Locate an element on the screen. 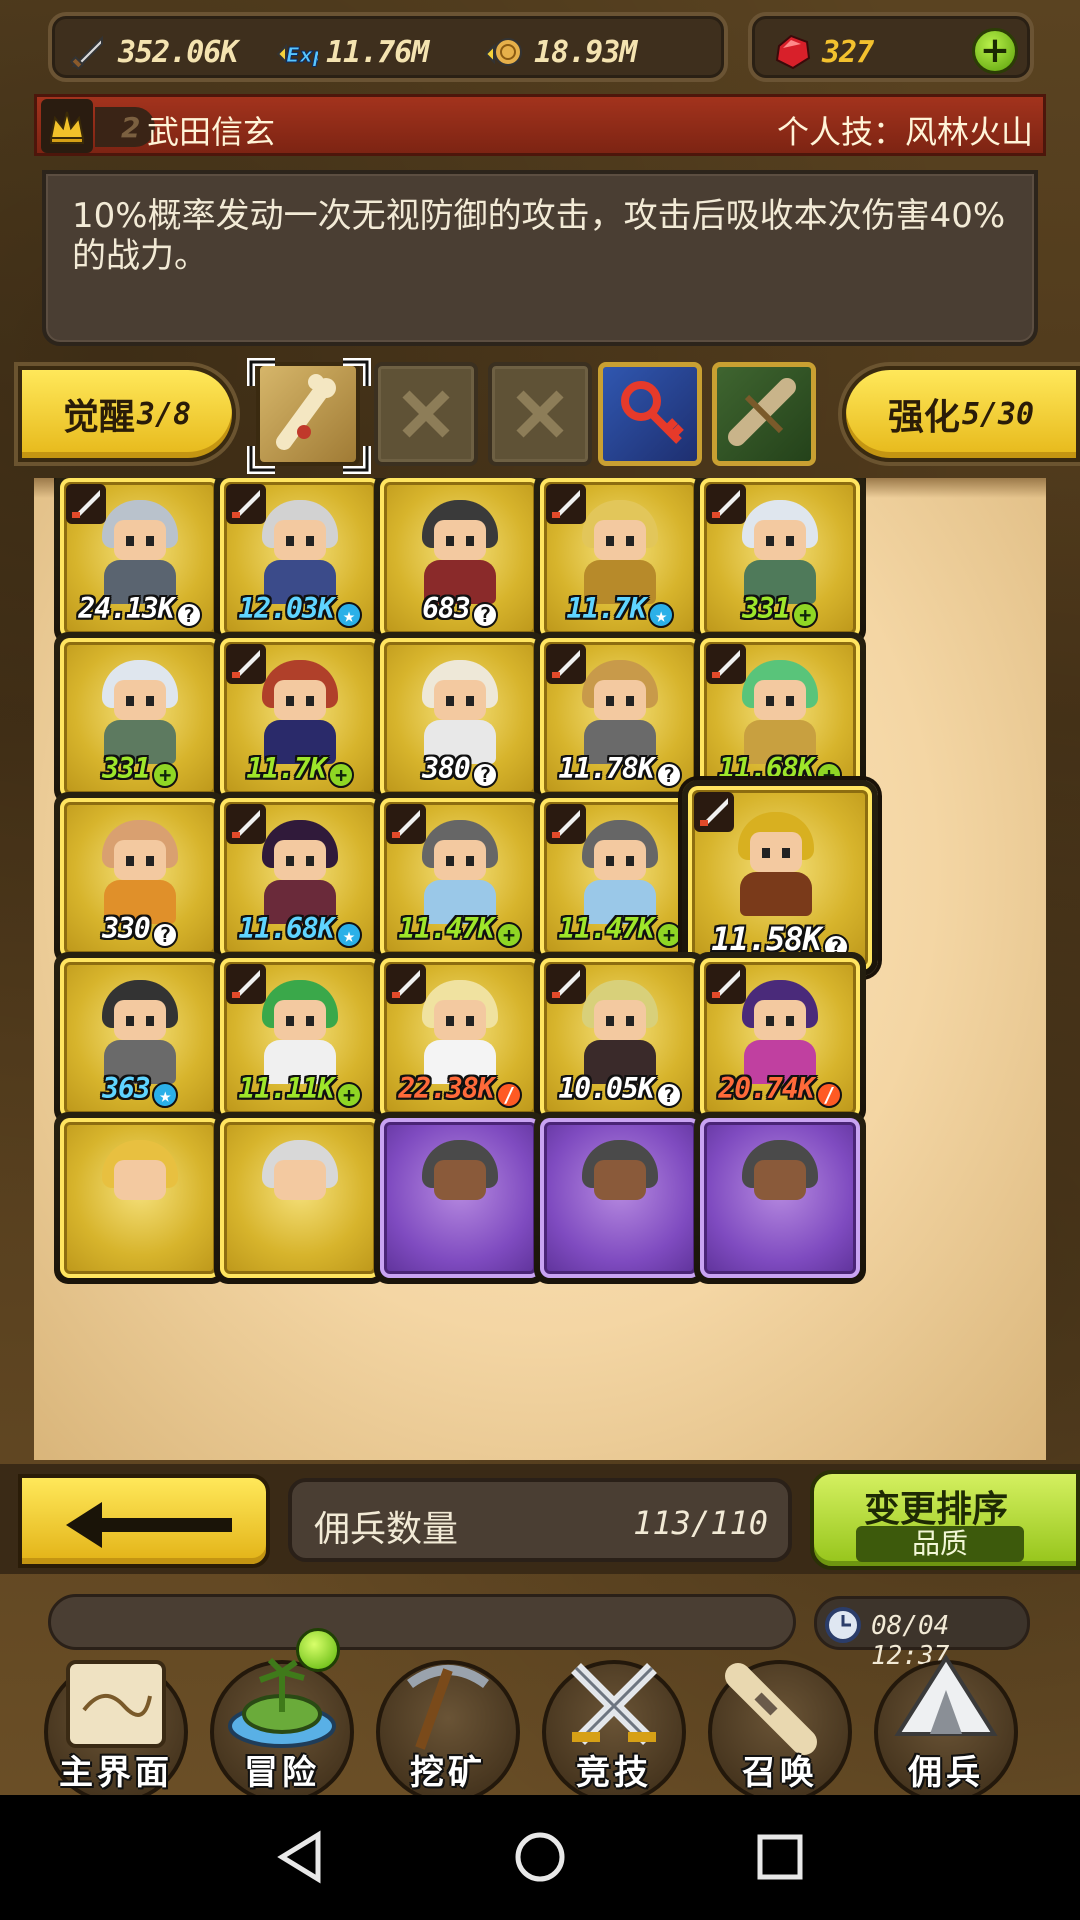  mercenary-card: 363 ★ is located at coordinates (140, 1038).